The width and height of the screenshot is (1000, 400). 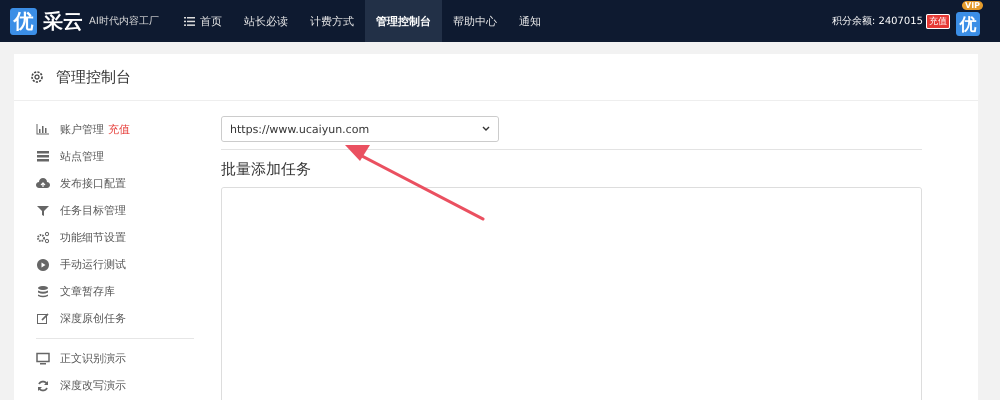 What do you see at coordinates (93, 183) in the screenshot?
I see `sidebar-item: 发布接口配置` at bounding box center [93, 183].